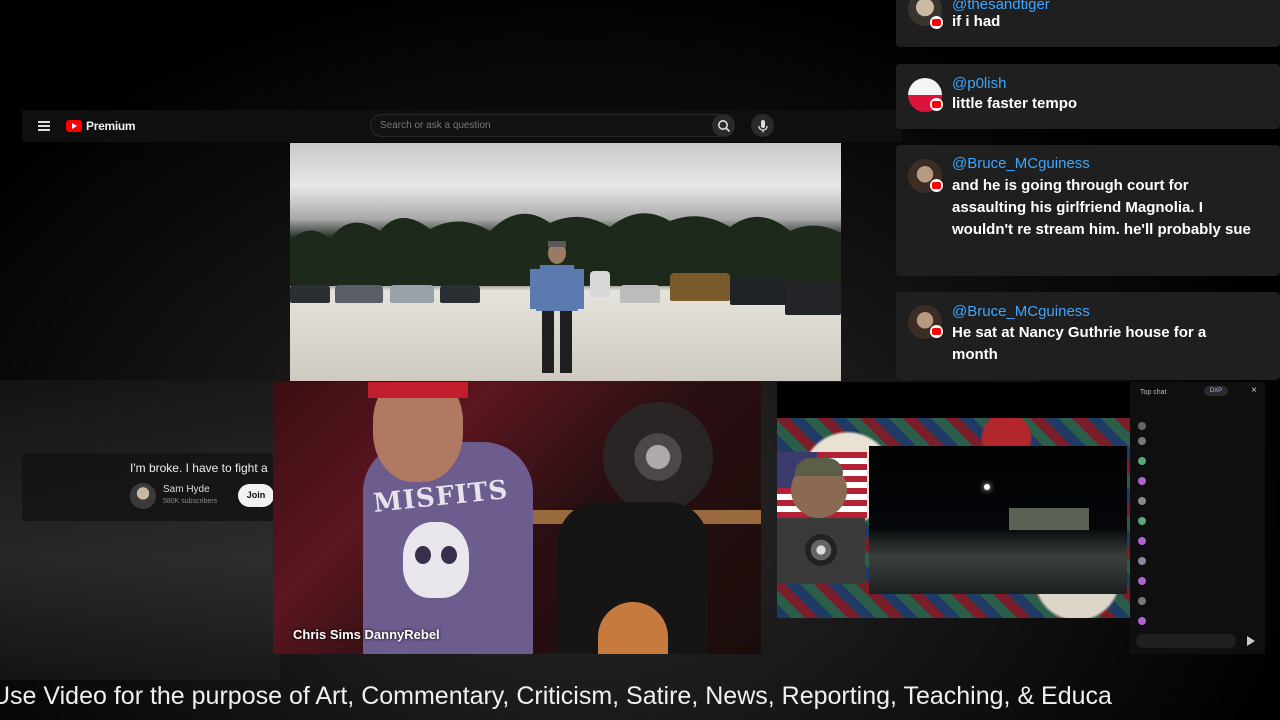 The image size is (1280, 720). I want to click on brand-label: Premium, so click(111, 126).